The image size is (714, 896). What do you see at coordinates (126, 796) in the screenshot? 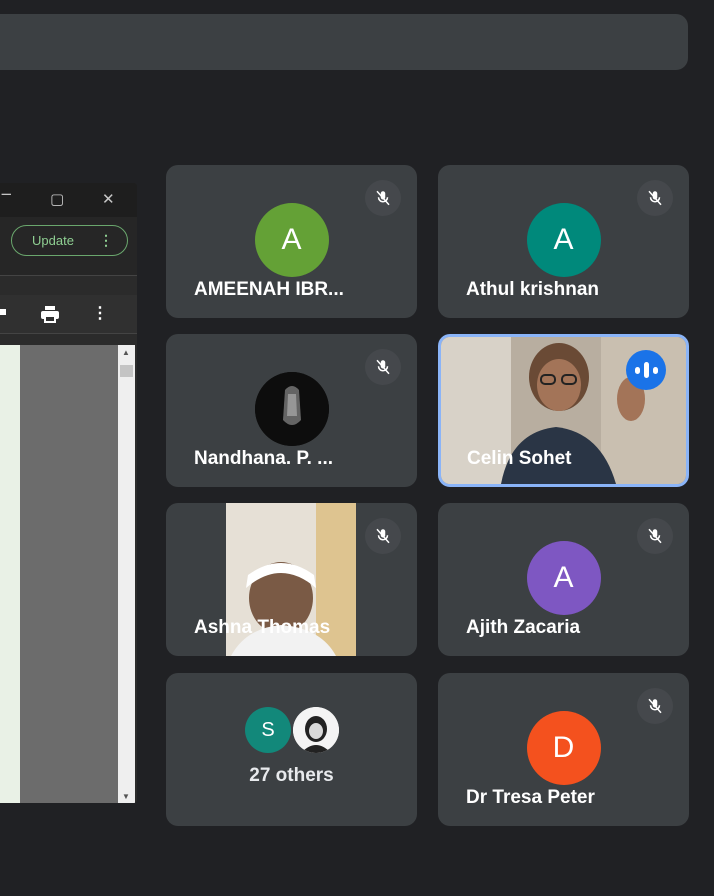
I see `scroll-down-icon: ▼` at bounding box center [126, 796].